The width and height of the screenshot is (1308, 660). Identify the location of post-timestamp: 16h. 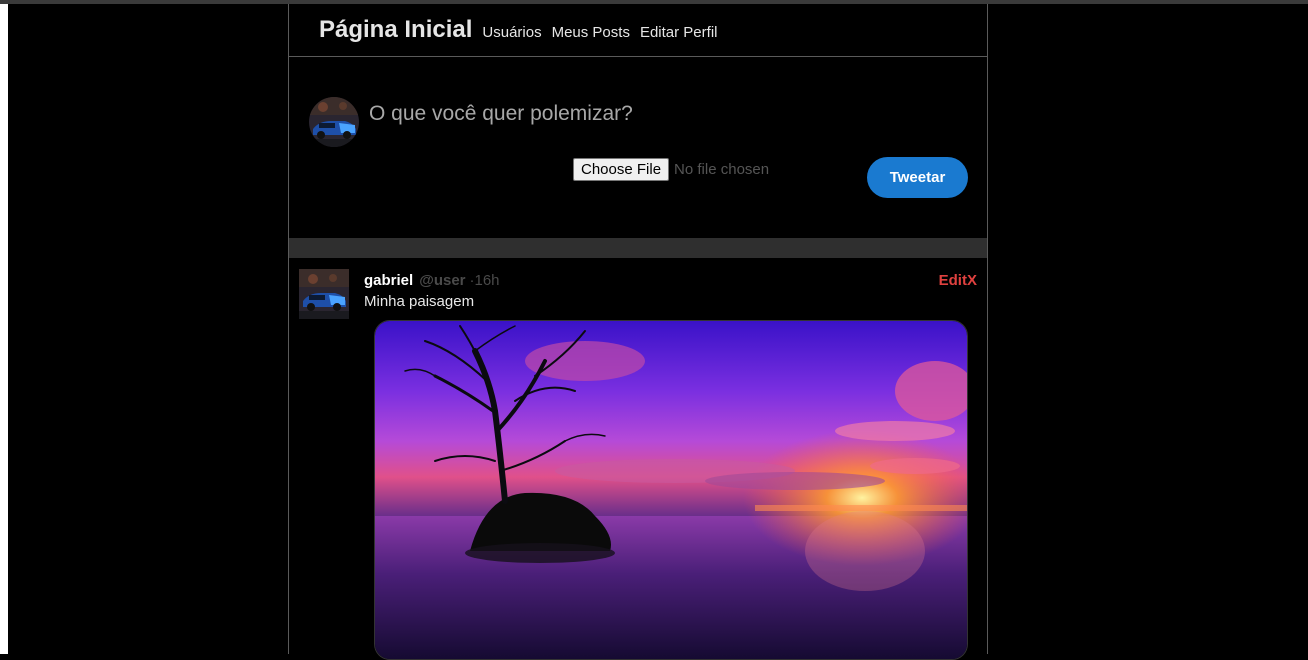
(487, 280).